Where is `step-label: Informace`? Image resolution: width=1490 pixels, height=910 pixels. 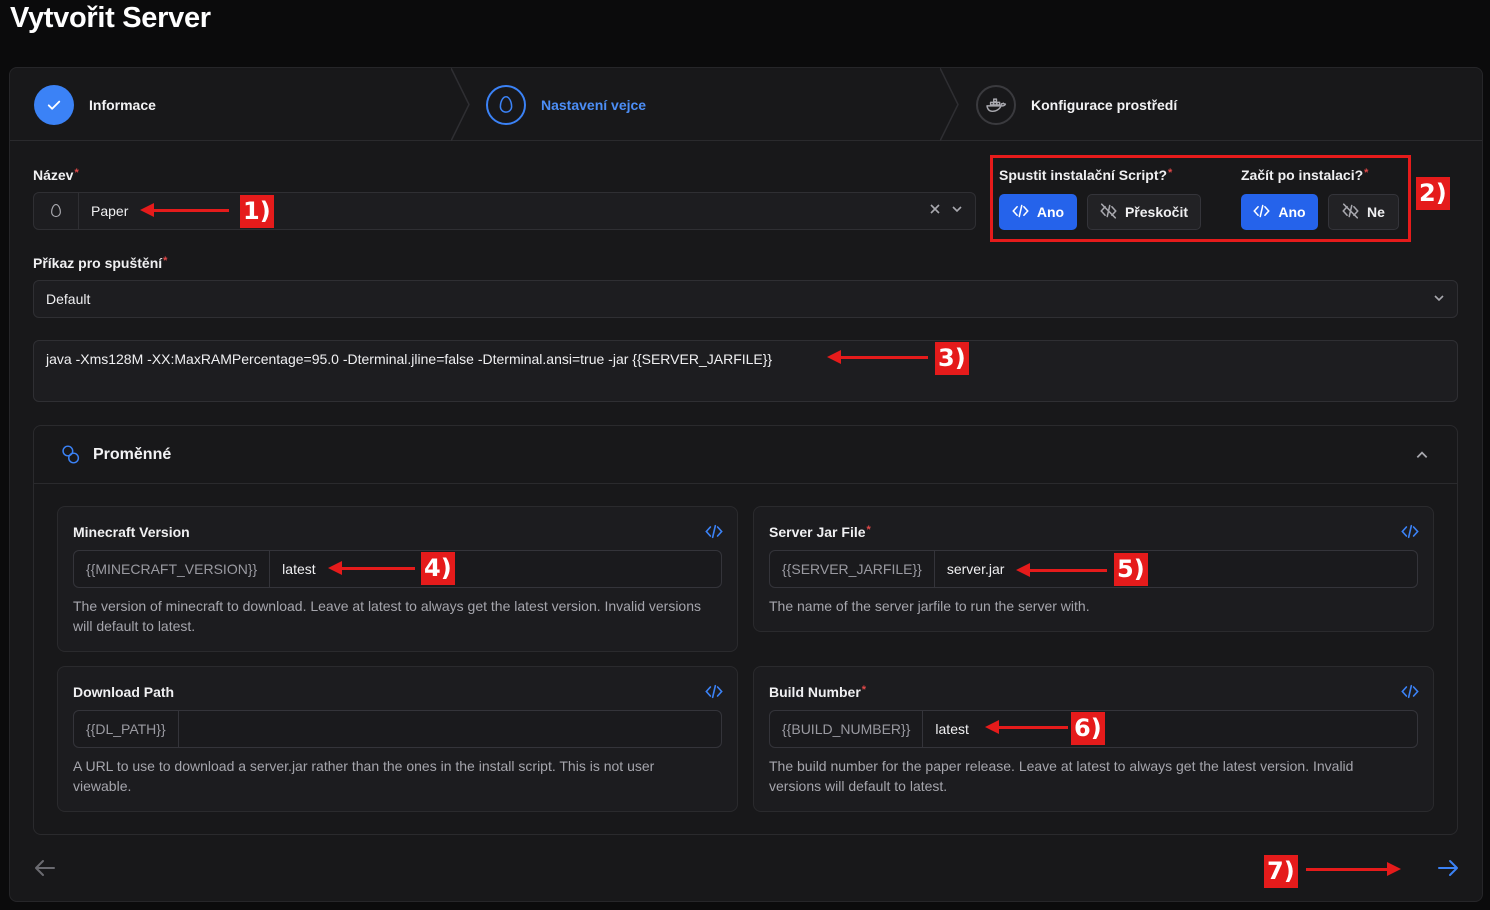
step-label: Informace is located at coordinates (122, 104).